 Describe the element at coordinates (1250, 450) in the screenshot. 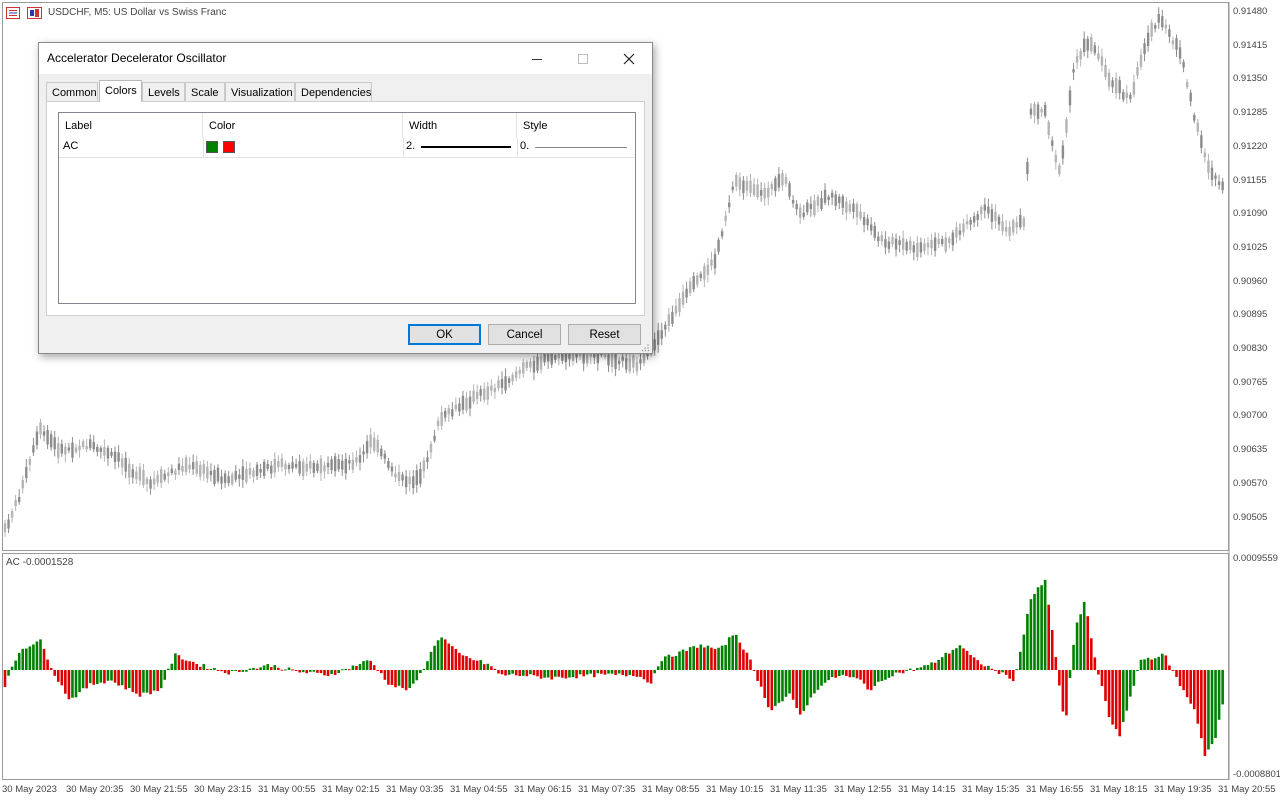

I see `price-tick: 0.90635` at that location.